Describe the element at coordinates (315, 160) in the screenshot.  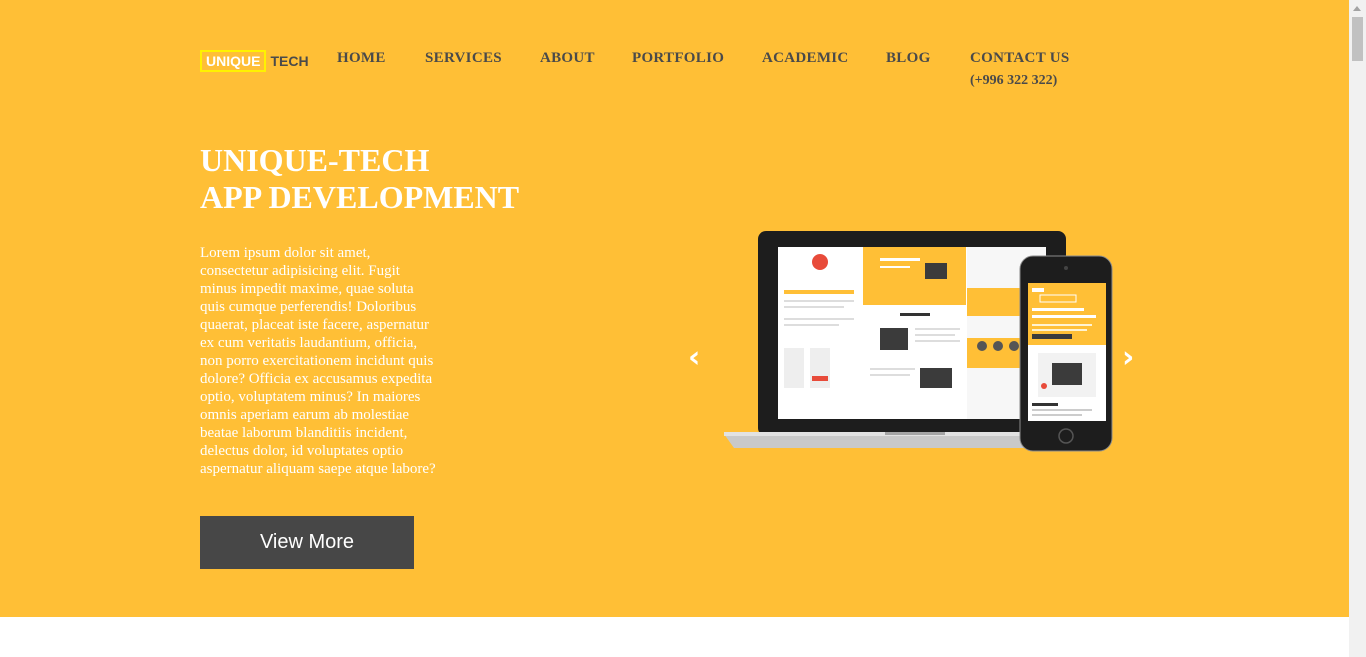
I see `hero-title-line1: UNIQUE-TECH` at that location.